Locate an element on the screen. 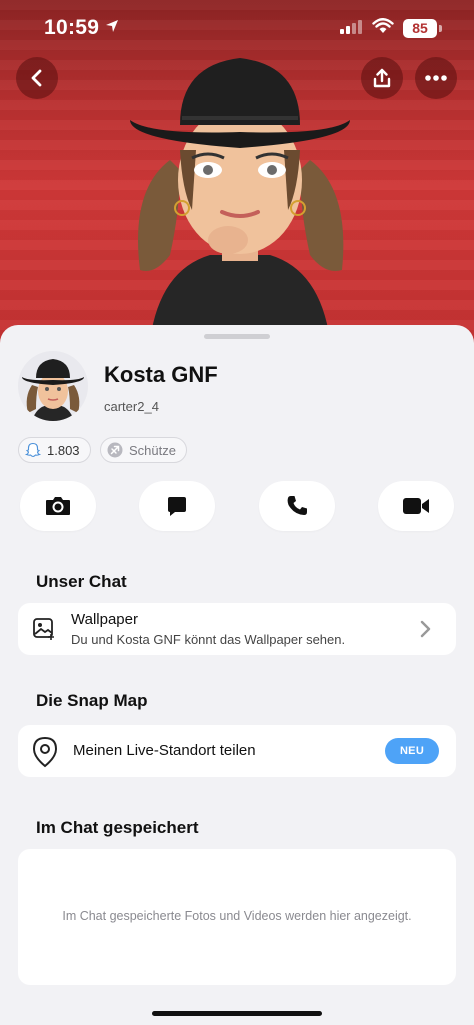  section-title-chat: Unser Chat is located at coordinates (81, 581).